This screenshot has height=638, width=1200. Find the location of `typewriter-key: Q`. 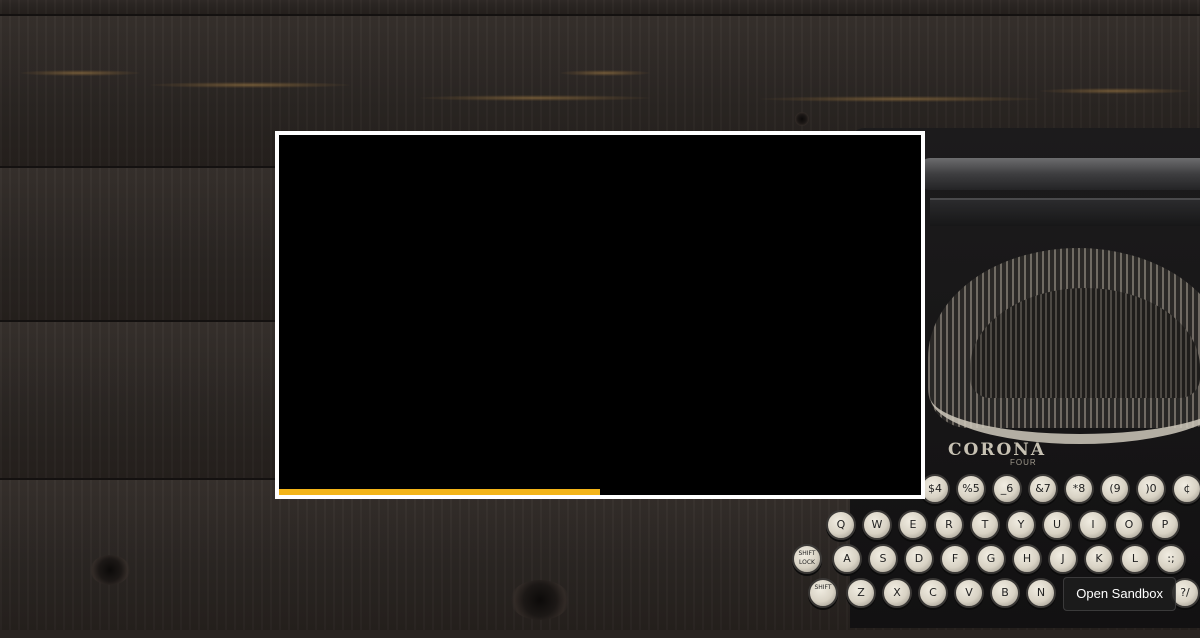

typewriter-key: Q is located at coordinates (841, 525).